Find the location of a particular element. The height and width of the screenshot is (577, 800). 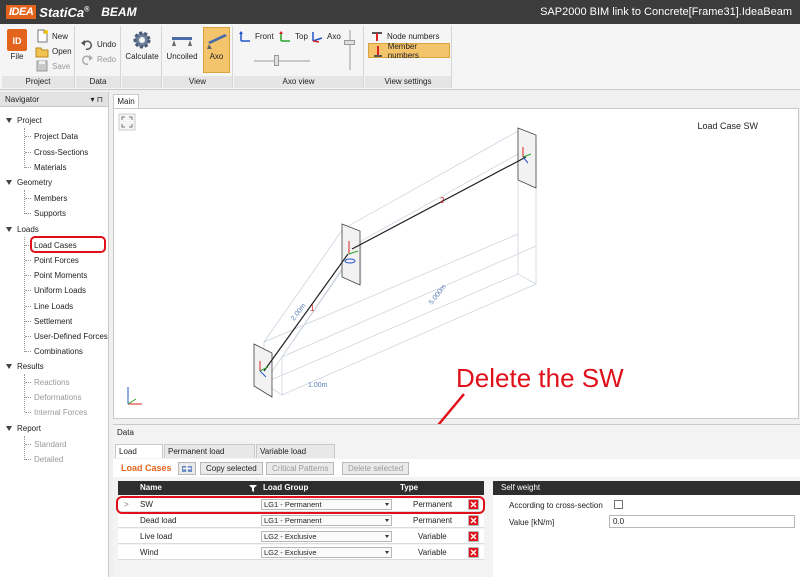

member-numbers-toggle: Member numbers is located at coordinates (409, 51).